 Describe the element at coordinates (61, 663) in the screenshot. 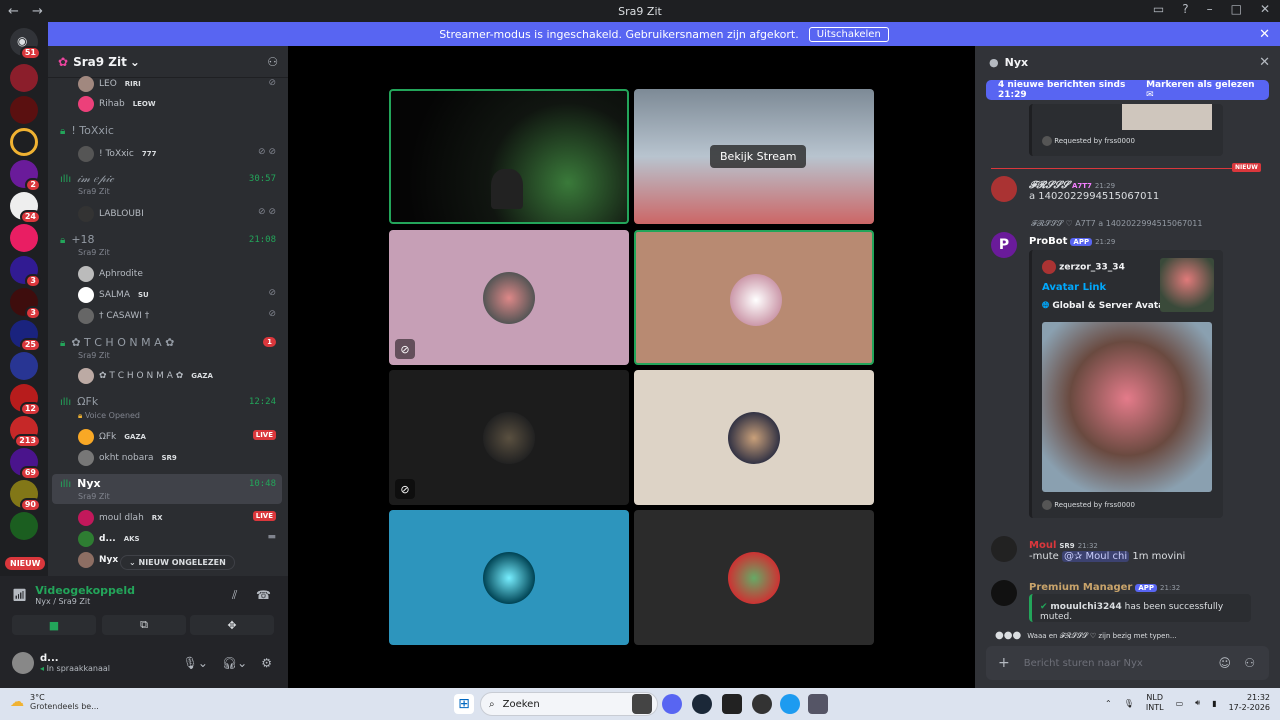

I see `user-panel: d... ◂ In spraakkanaal` at that location.